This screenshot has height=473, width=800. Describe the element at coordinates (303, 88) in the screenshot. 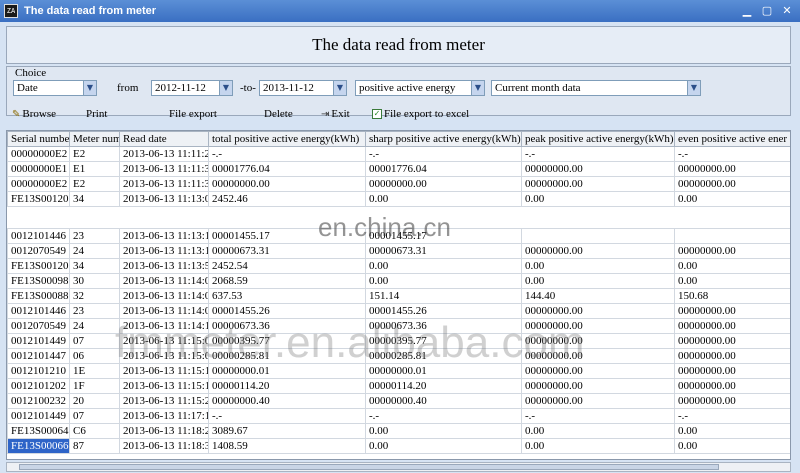

I see `to-date-picker: 2013-11-12 ▼` at that location.